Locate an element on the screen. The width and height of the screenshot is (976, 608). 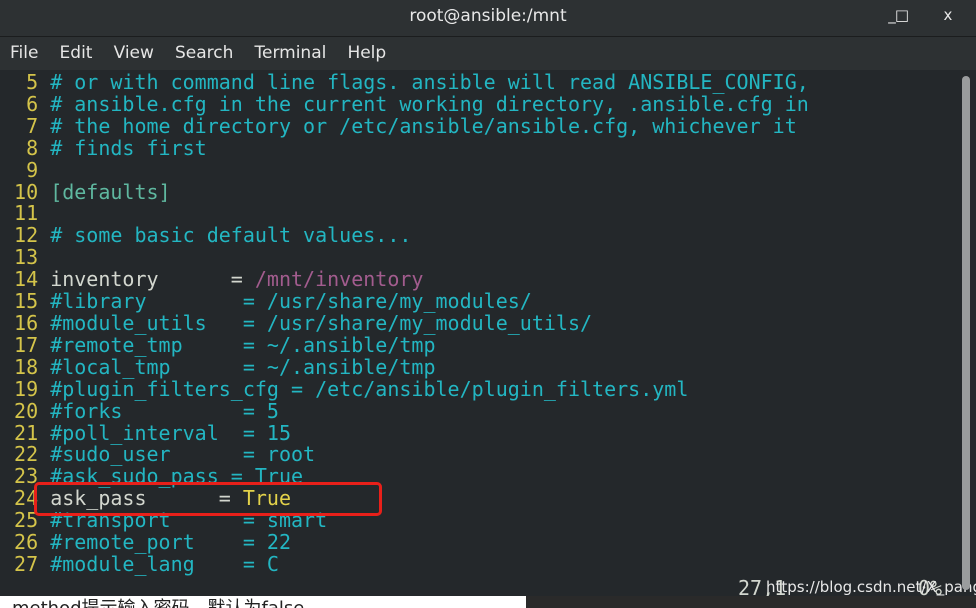
window-title: root@ansible:/mnt is located at coordinates (488, 16).